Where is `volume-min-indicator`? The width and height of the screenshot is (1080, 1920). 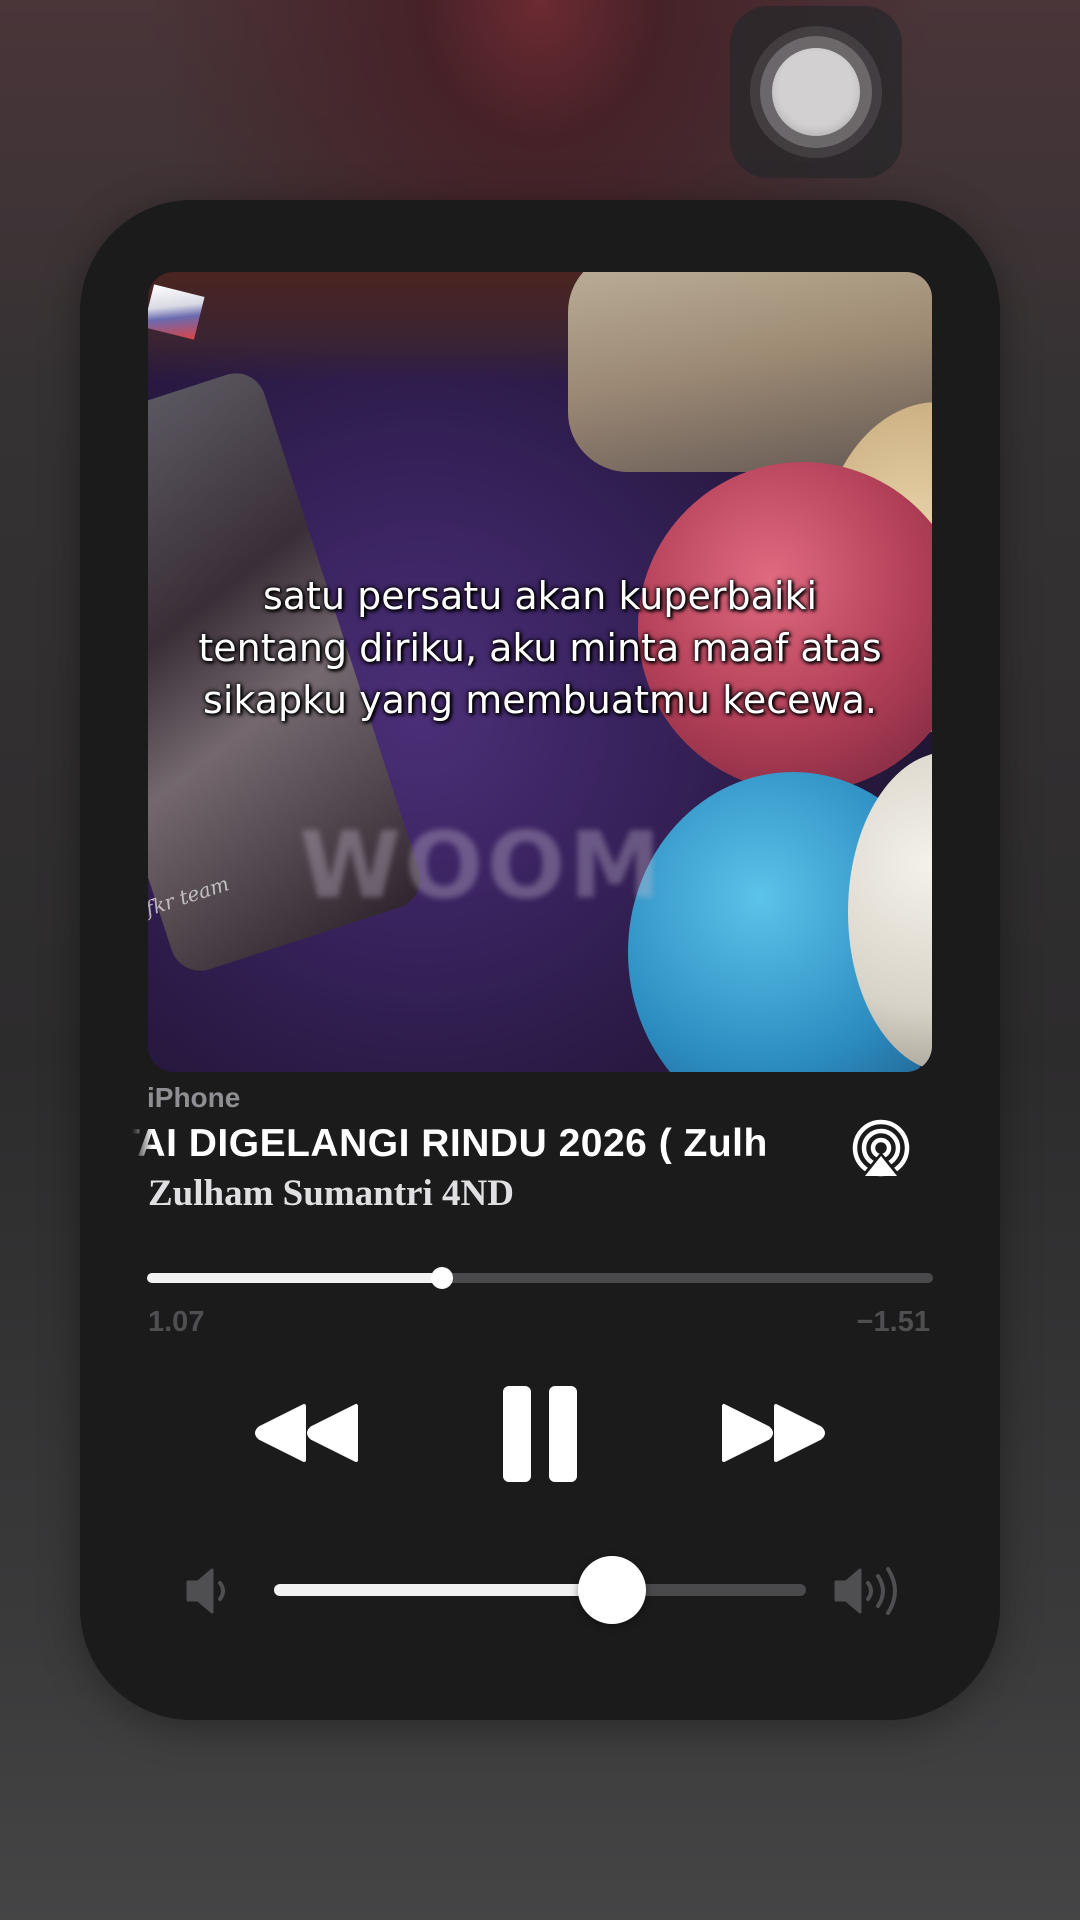 volume-min-indicator is located at coordinates (210, 1591).